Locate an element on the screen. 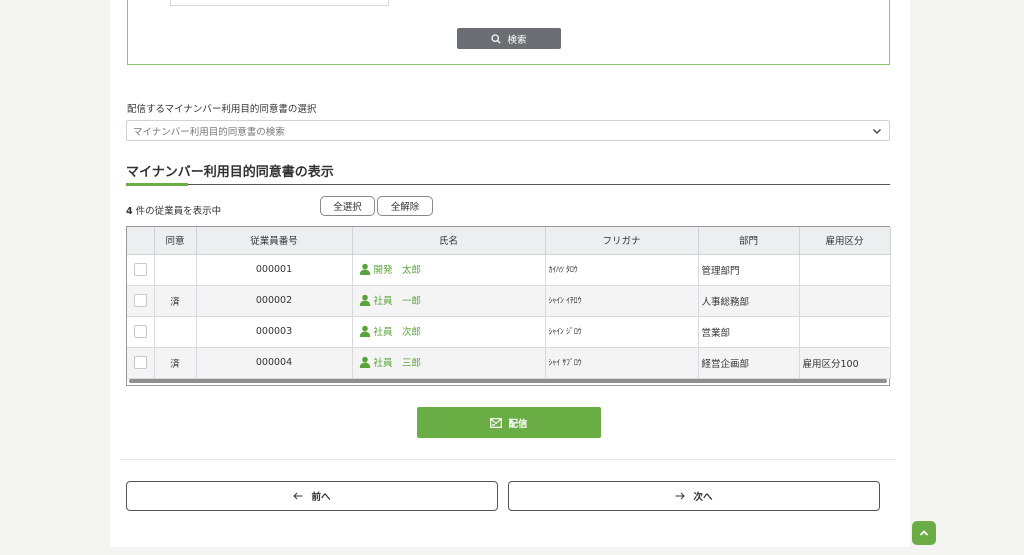 Image resolution: width=1024 pixels, height=555 pixels. chevron-up-icon is located at coordinates (924, 533).